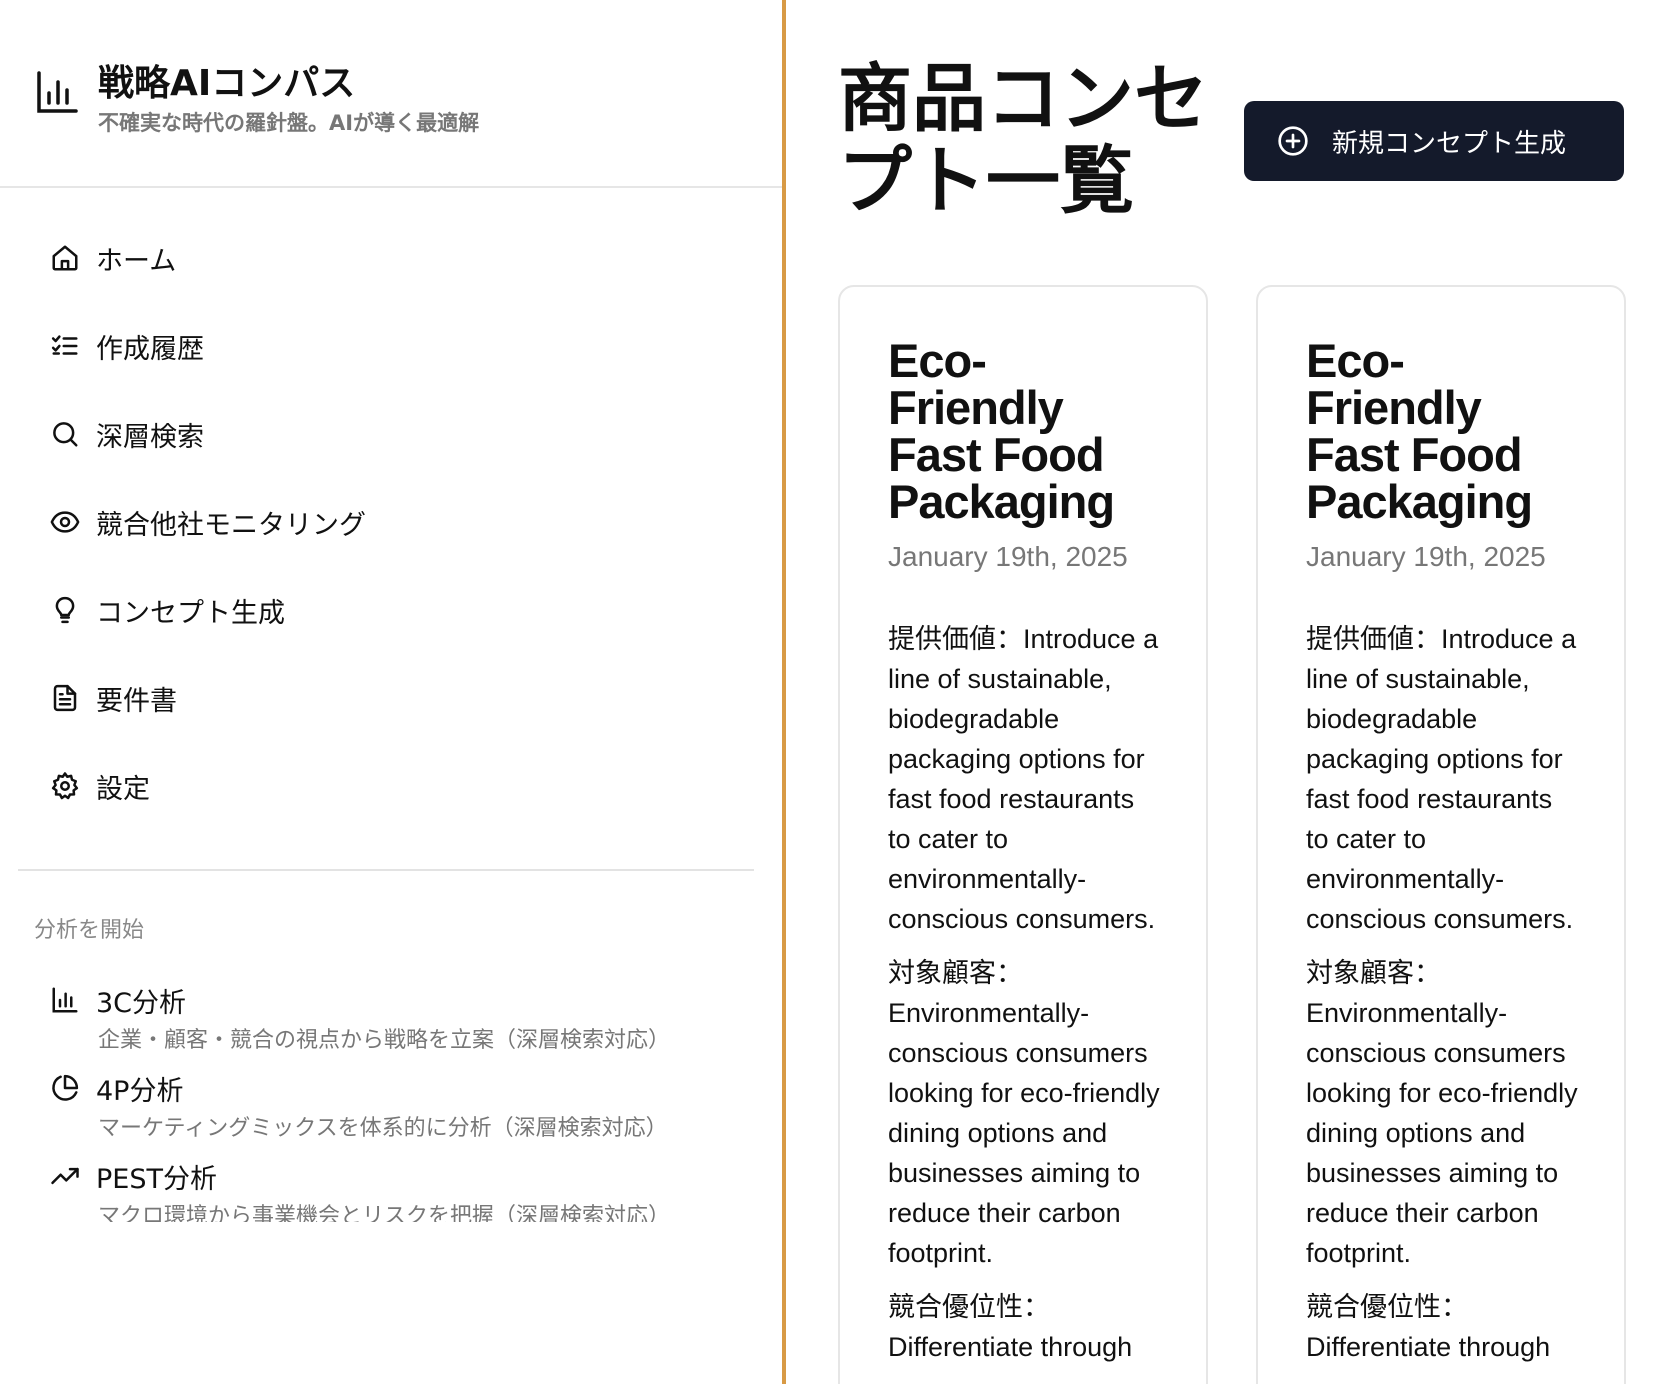 This screenshot has width=1654, height=1384. I want to click on list-checks-icon, so click(65, 346).